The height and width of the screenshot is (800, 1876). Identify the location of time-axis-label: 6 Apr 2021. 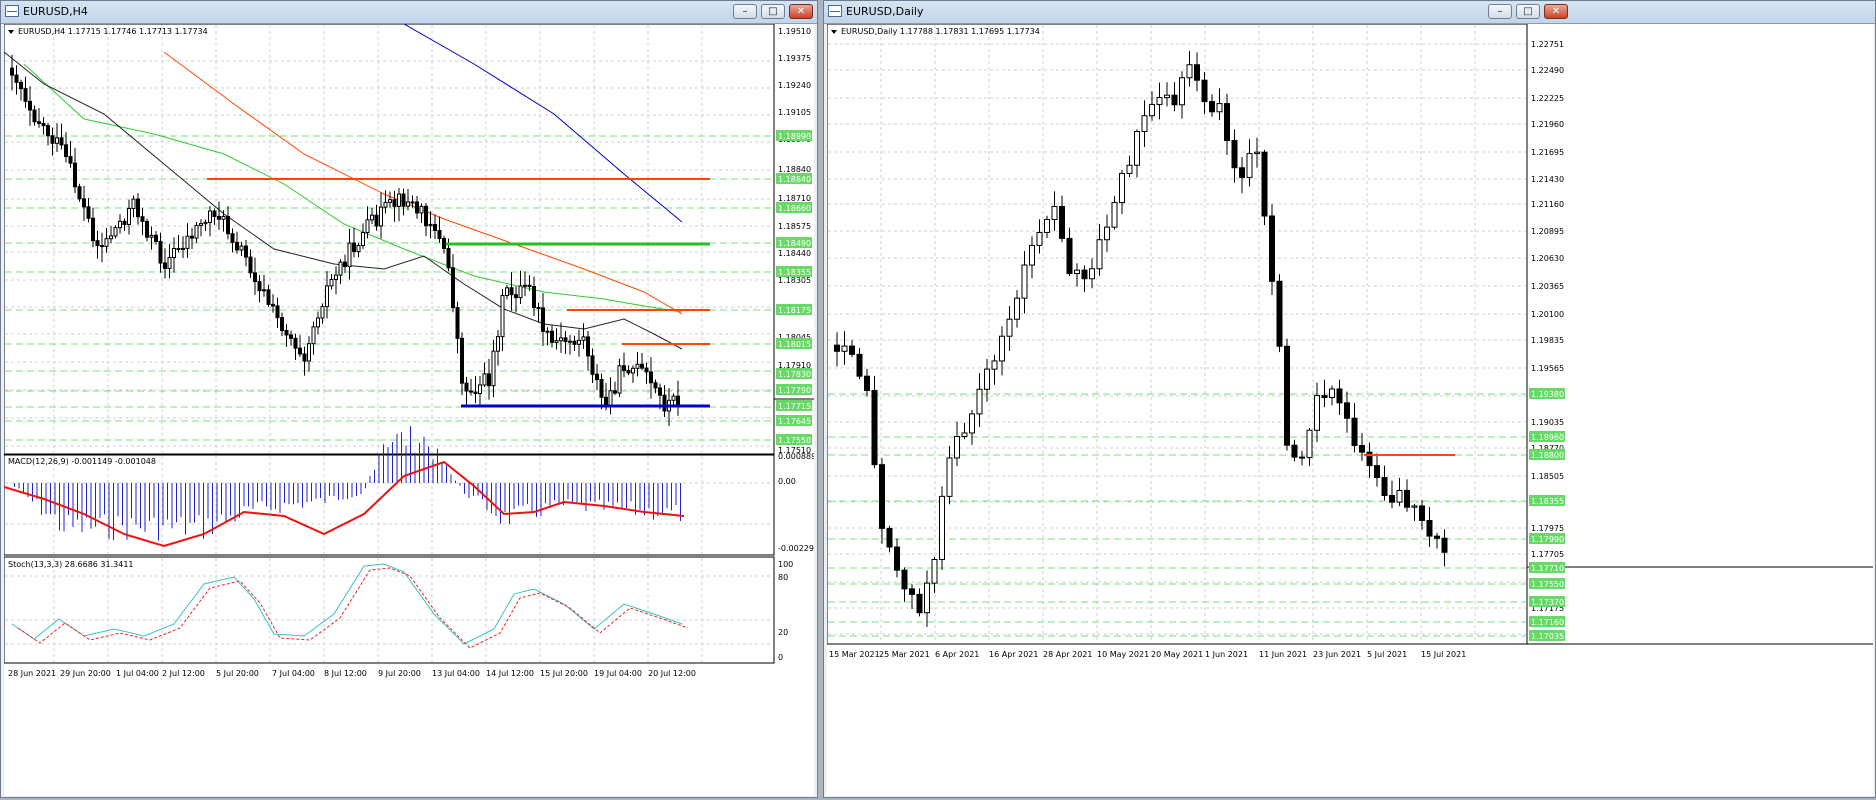
(957, 654).